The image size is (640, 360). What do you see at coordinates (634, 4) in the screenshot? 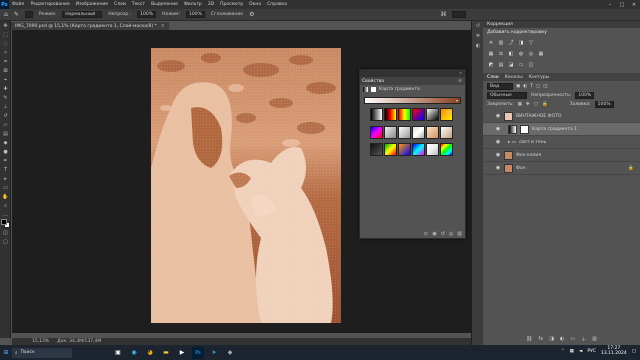
I see `close-window-button: ✕` at bounding box center [634, 4].